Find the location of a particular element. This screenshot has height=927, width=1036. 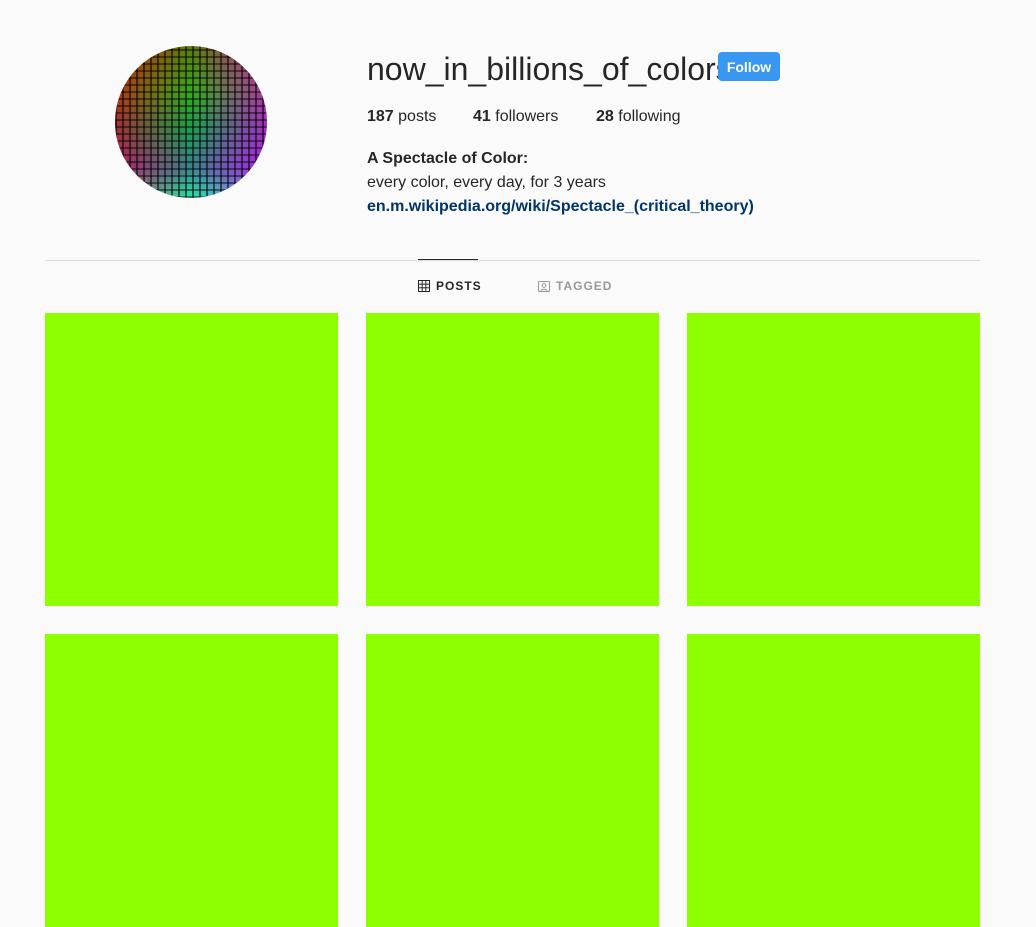

posts-stat: 187 posts is located at coordinates (401, 117).